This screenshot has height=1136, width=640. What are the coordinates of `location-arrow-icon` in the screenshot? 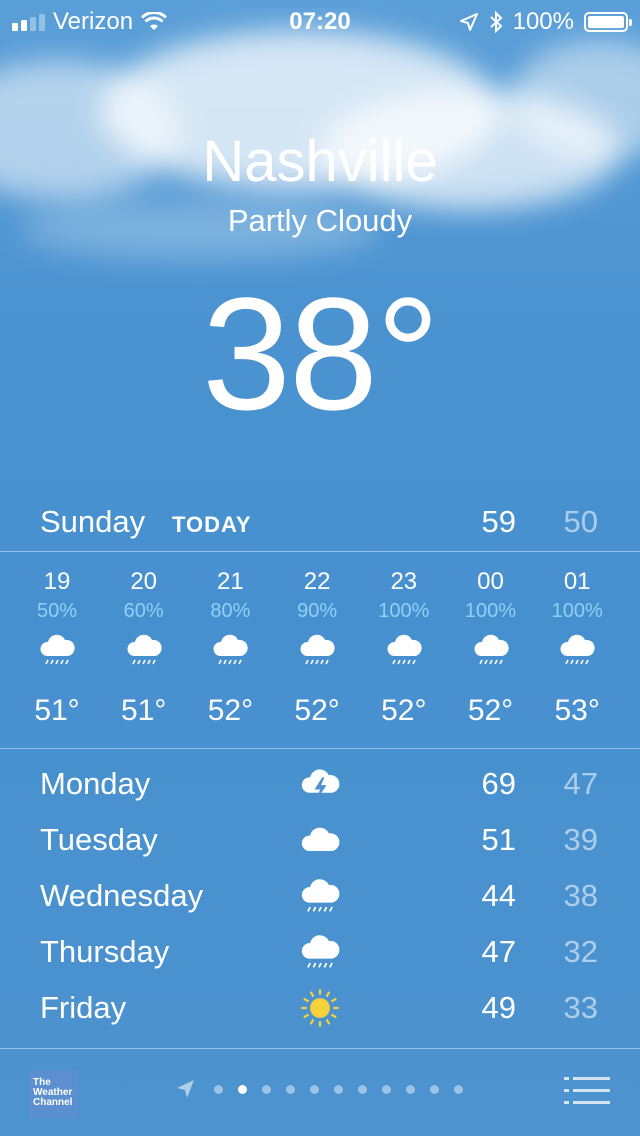 It's located at (468, 22).